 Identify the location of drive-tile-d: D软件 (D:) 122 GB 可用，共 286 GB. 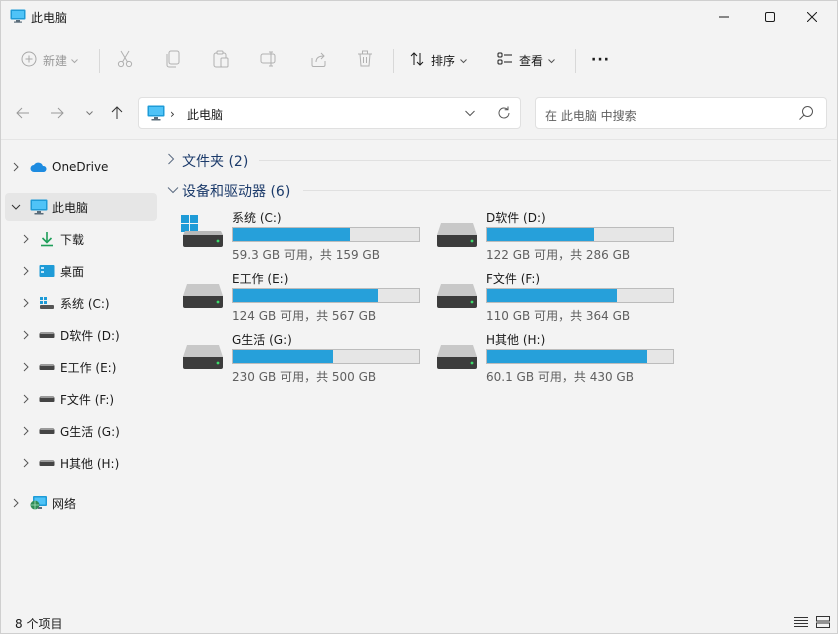
(560, 238).